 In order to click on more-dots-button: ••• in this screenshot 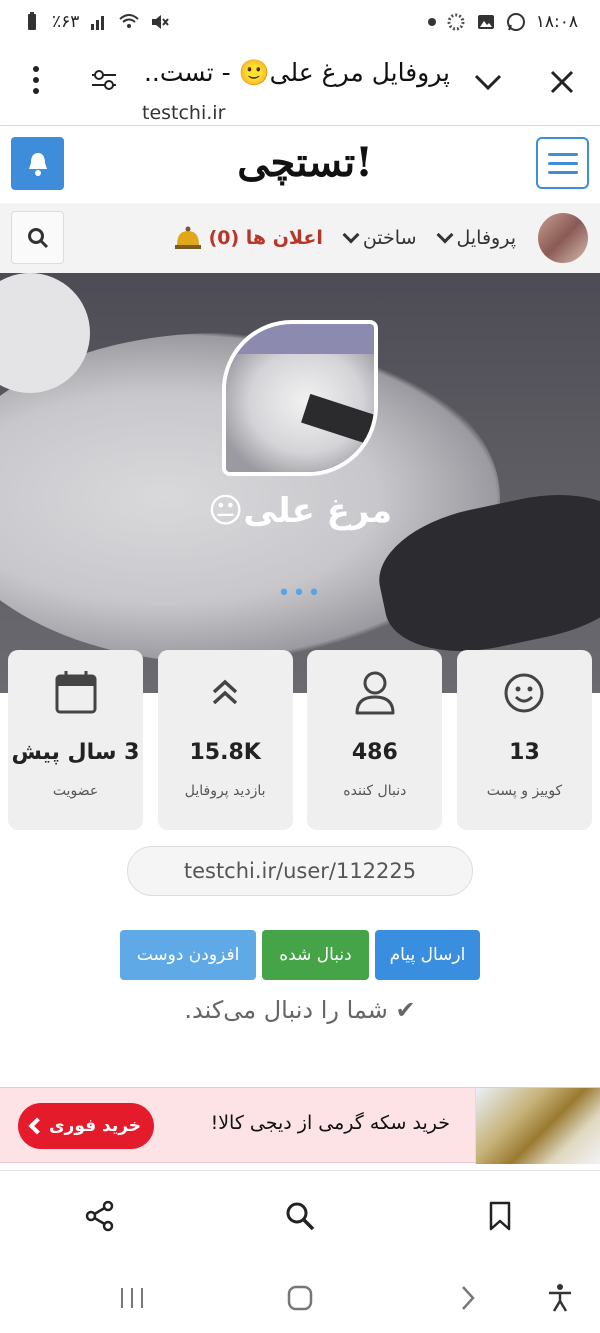, I will do `click(300, 593)`.